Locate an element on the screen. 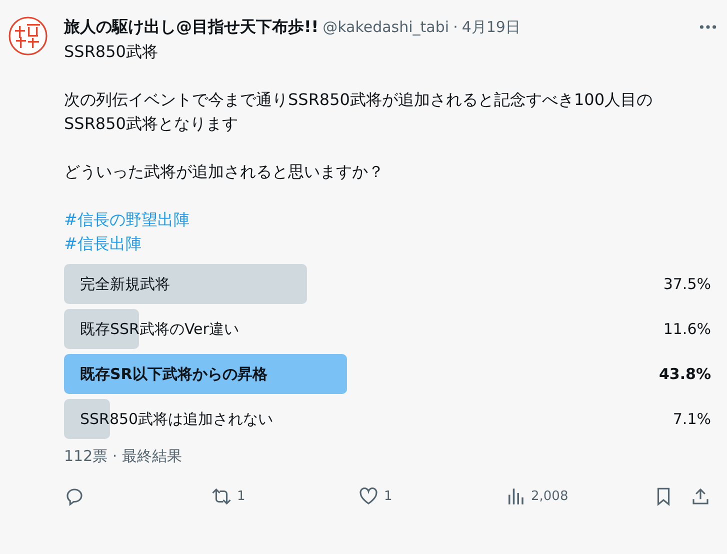 The image size is (727, 554). poll-percent: 7.1% is located at coordinates (691, 419).